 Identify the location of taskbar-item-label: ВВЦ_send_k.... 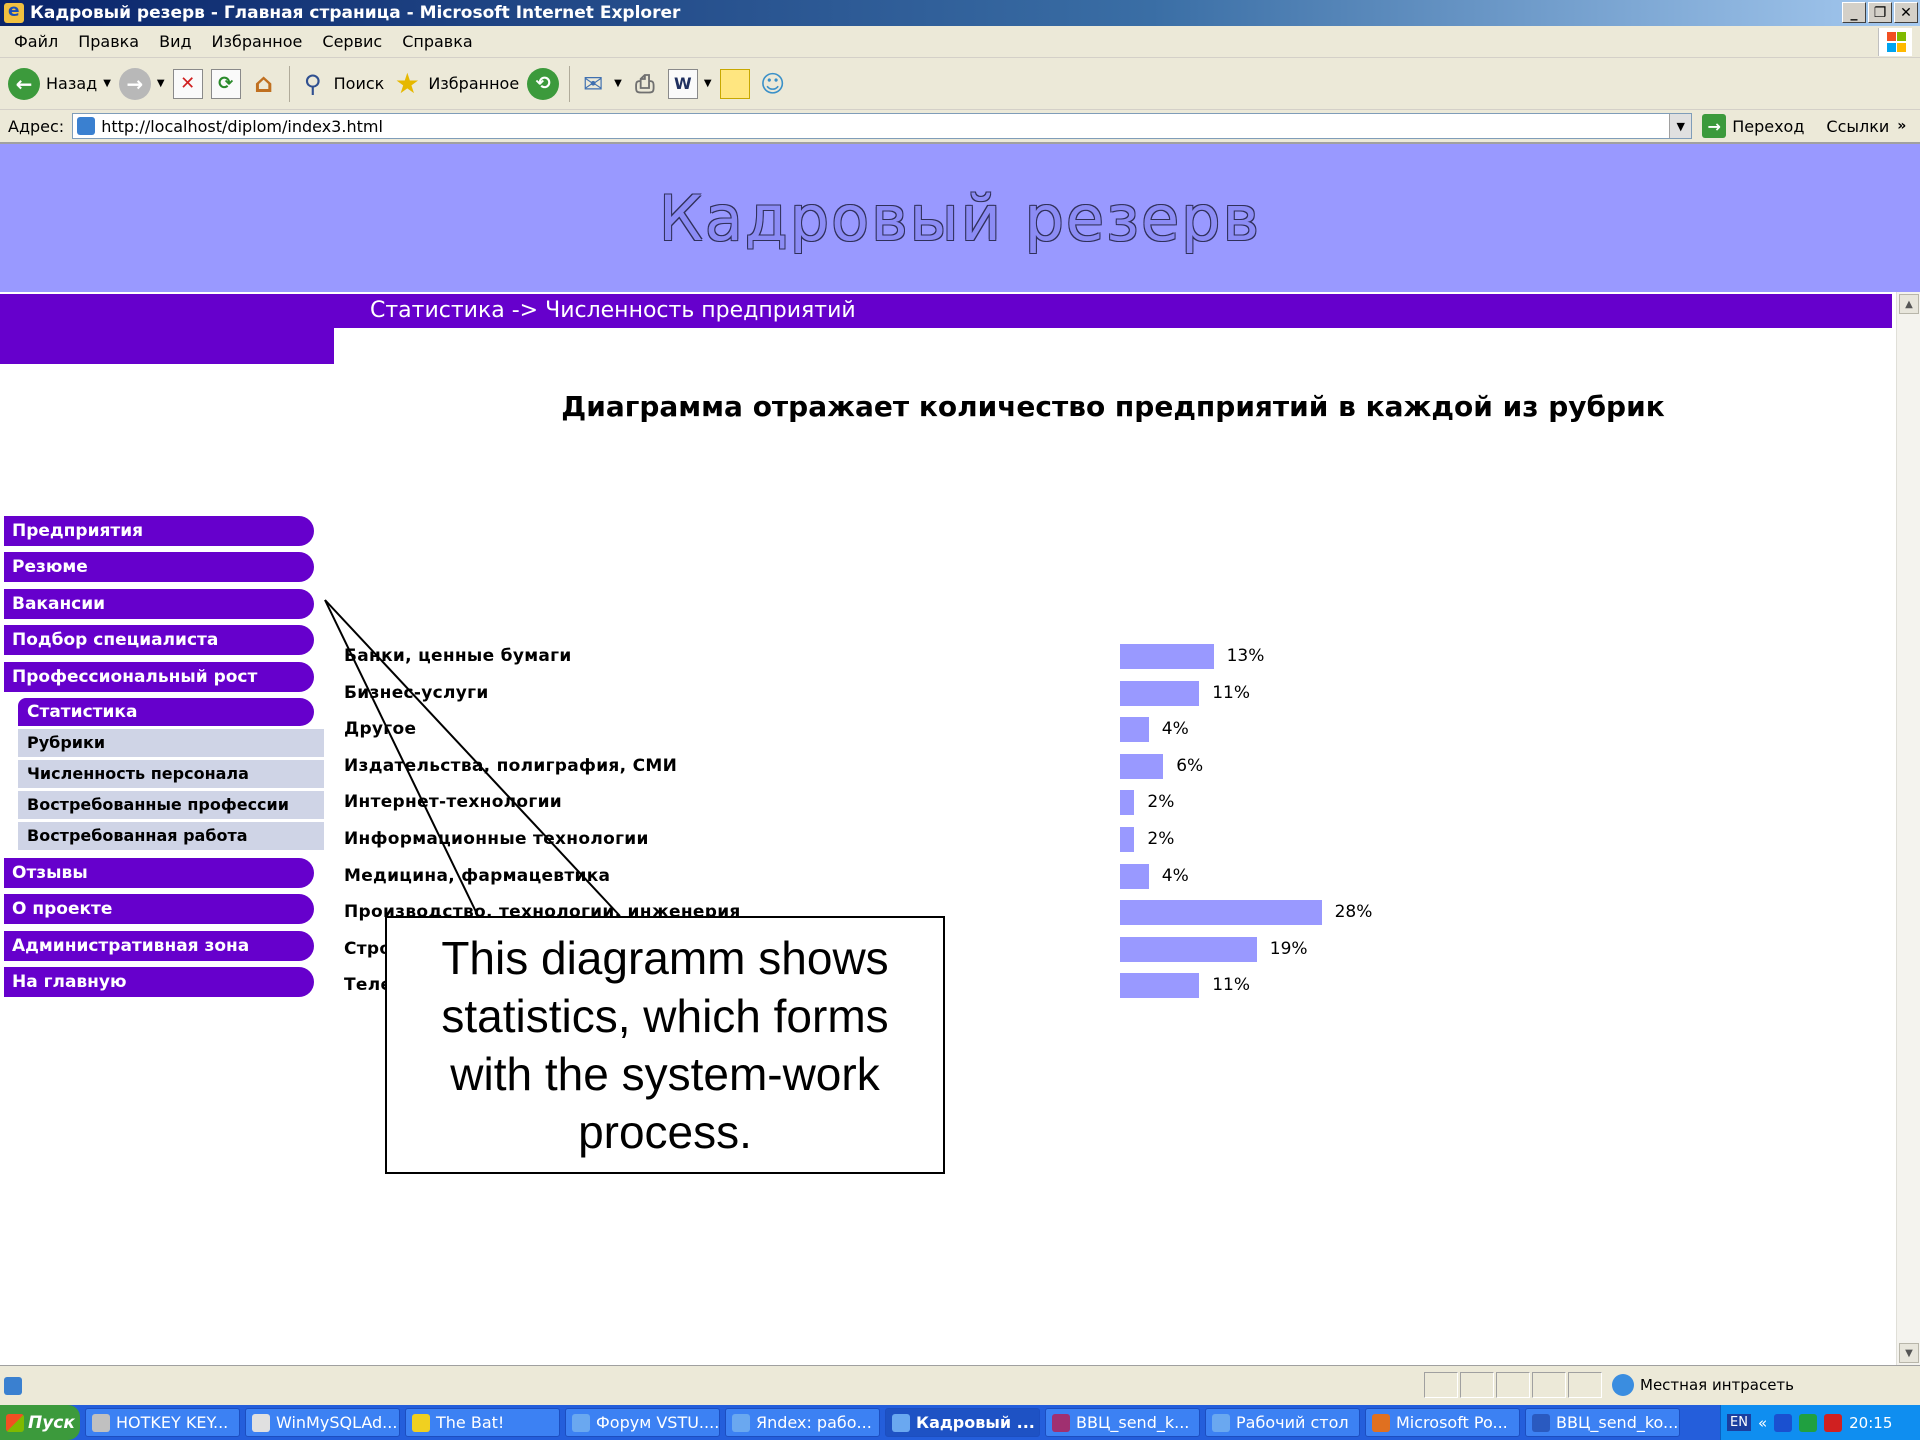
(1133, 1422).